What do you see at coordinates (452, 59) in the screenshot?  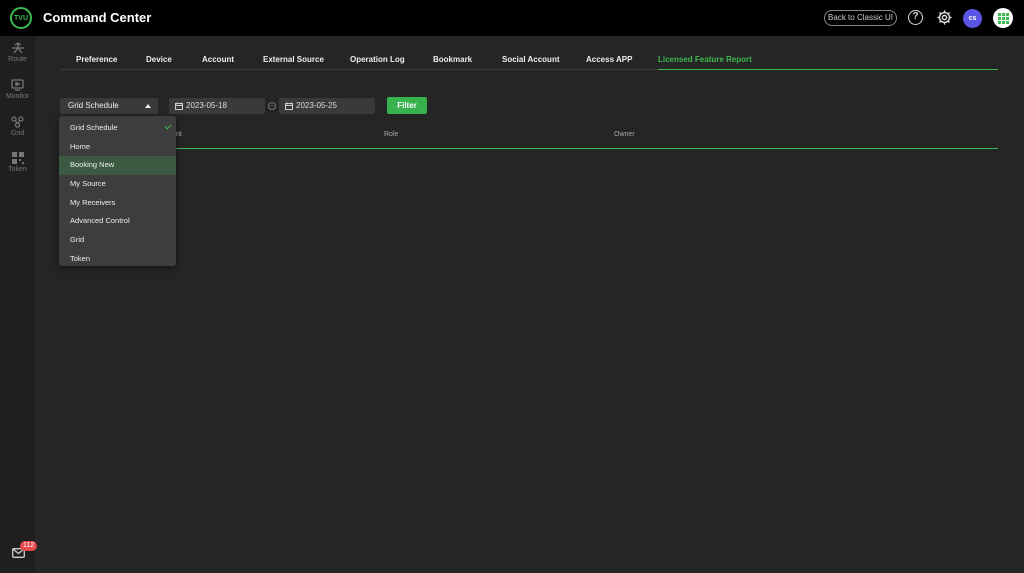 I see `tab-bookmark: Bookmark` at bounding box center [452, 59].